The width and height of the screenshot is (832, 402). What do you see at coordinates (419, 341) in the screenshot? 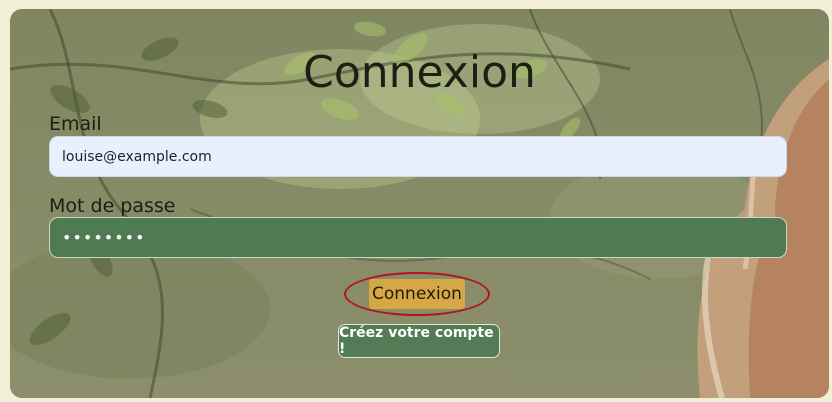
I see `create-account-button: Créez votre compte !` at bounding box center [419, 341].